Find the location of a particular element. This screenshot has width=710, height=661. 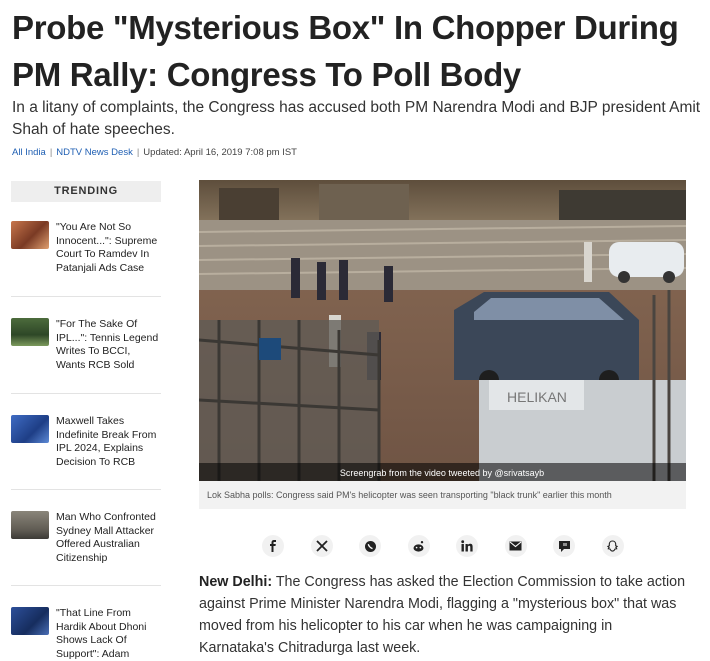

whatsapp-icon is located at coordinates (370, 546).